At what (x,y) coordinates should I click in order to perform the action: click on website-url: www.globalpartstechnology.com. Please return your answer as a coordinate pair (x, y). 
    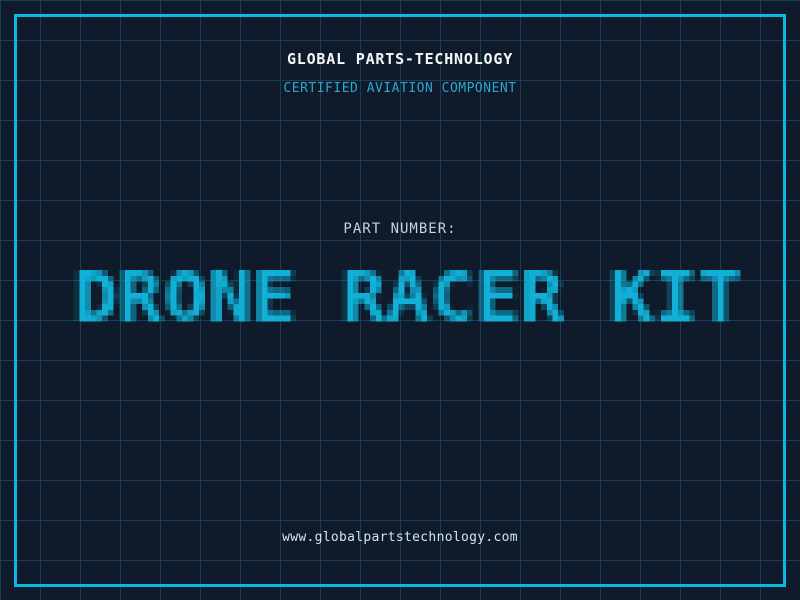
    Looking at the image, I should click on (400, 537).